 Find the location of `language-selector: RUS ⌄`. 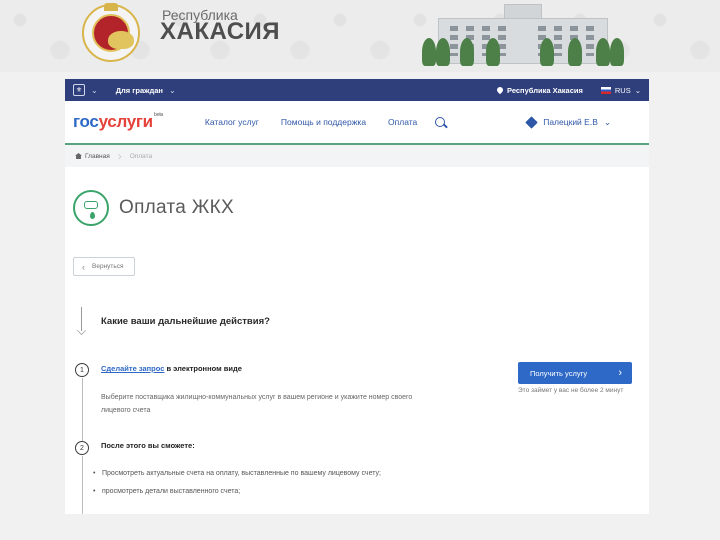

language-selector: RUS ⌄ is located at coordinates (620, 90).